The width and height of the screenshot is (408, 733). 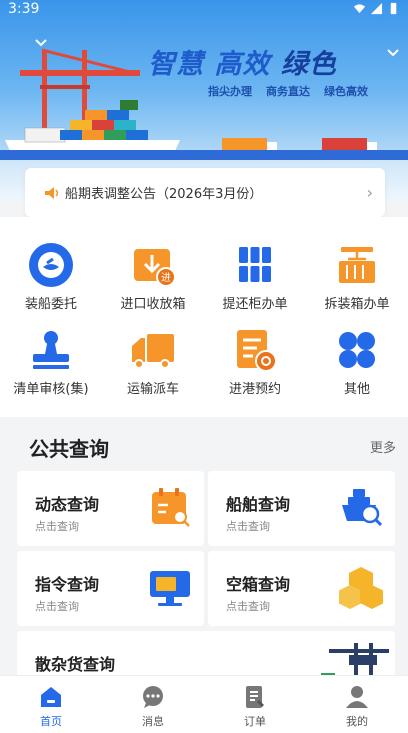 I want to click on boxes-icon, so click(x=361, y=588).